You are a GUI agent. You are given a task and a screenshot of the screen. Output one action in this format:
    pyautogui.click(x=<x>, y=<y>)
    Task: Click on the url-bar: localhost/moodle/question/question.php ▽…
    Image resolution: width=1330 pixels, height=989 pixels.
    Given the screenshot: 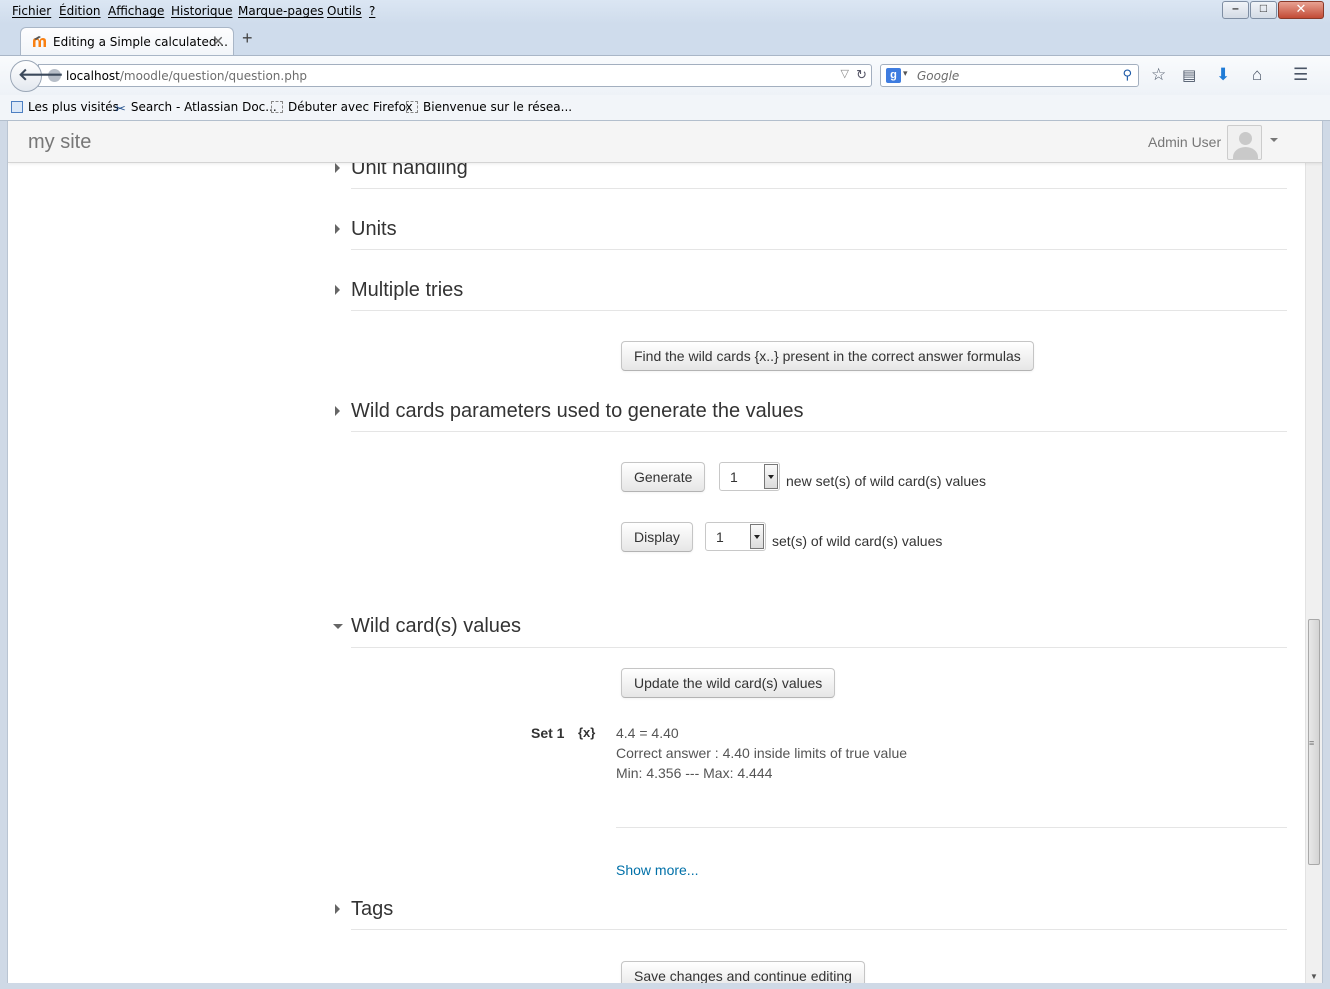 What is the action you would take?
    pyautogui.click(x=455, y=75)
    